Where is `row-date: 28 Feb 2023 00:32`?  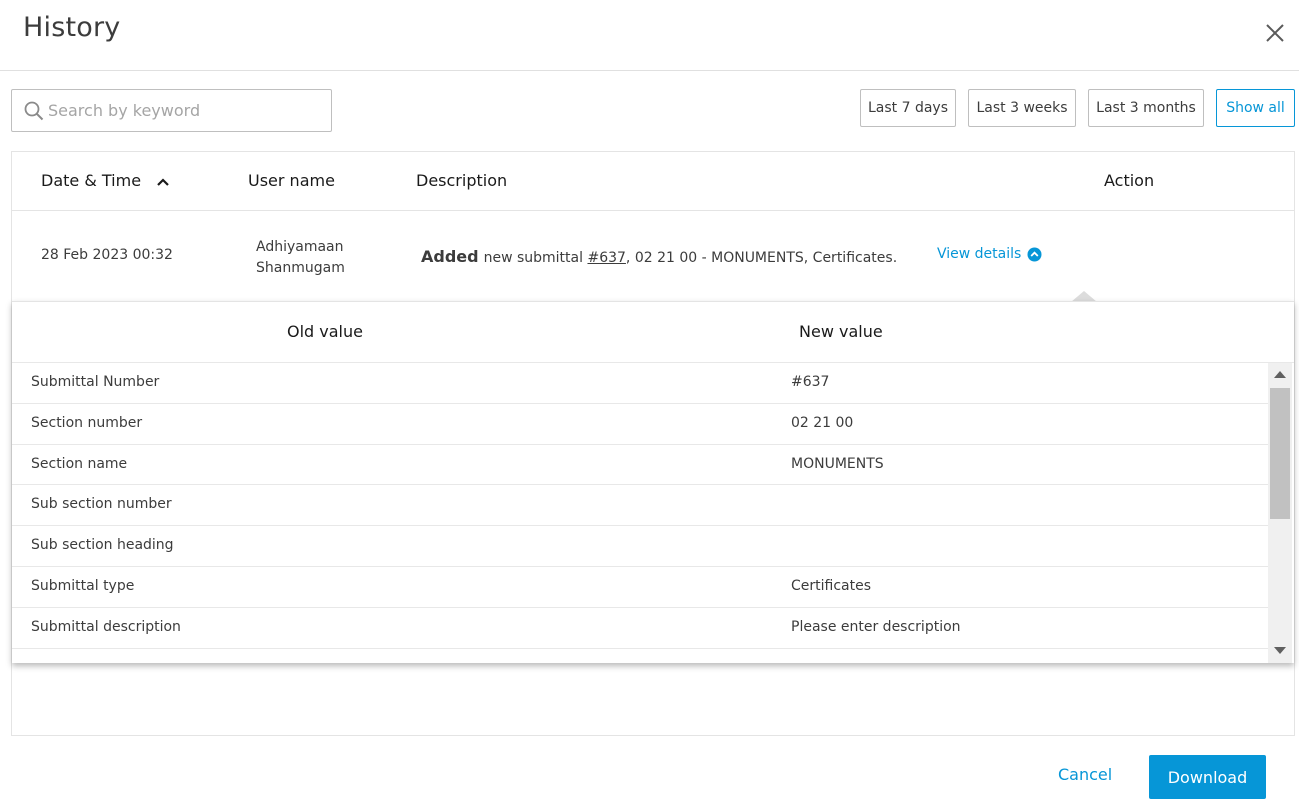 row-date: 28 Feb 2023 00:32 is located at coordinates (107, 255).